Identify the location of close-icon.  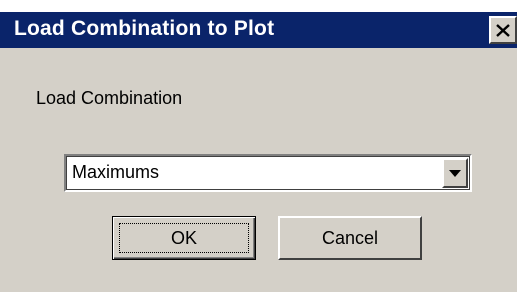
(503, 30).